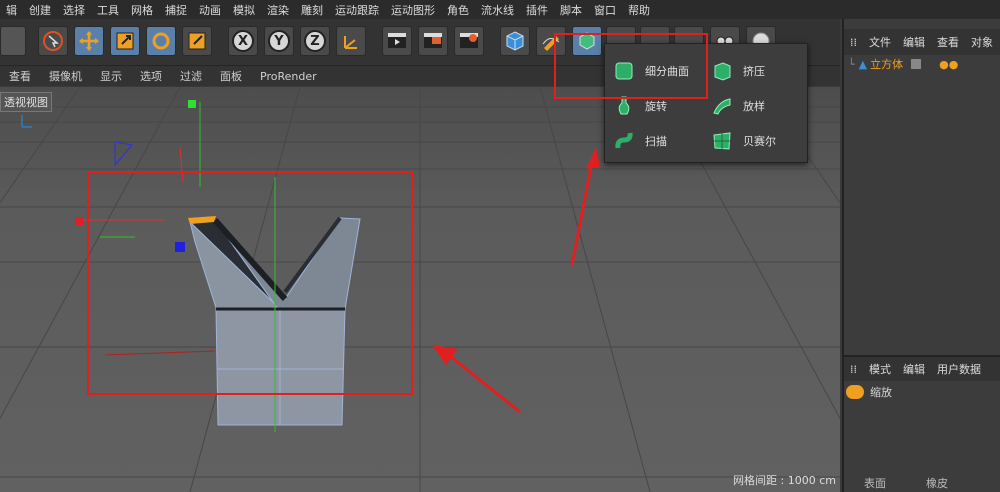 The height and width of the screenshot is (492, 1000). Describe the element at coordinates (754, 106) in the screenshot. I see `popup-item-label: 放样` at that location.